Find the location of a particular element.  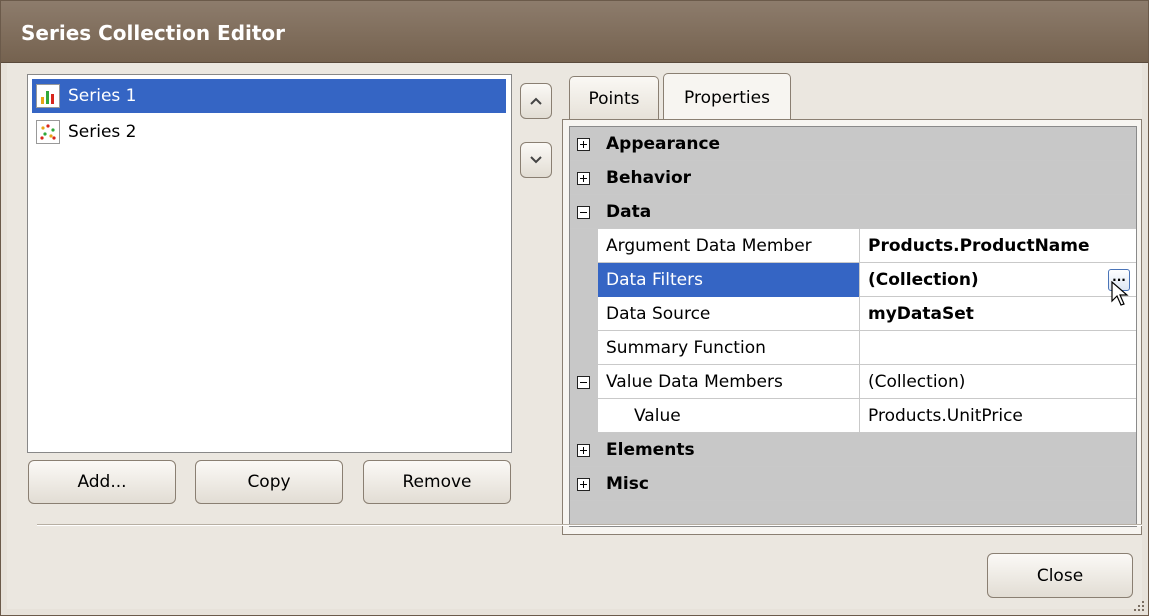

category-label: Behavior is located at coordinates (649, 178).